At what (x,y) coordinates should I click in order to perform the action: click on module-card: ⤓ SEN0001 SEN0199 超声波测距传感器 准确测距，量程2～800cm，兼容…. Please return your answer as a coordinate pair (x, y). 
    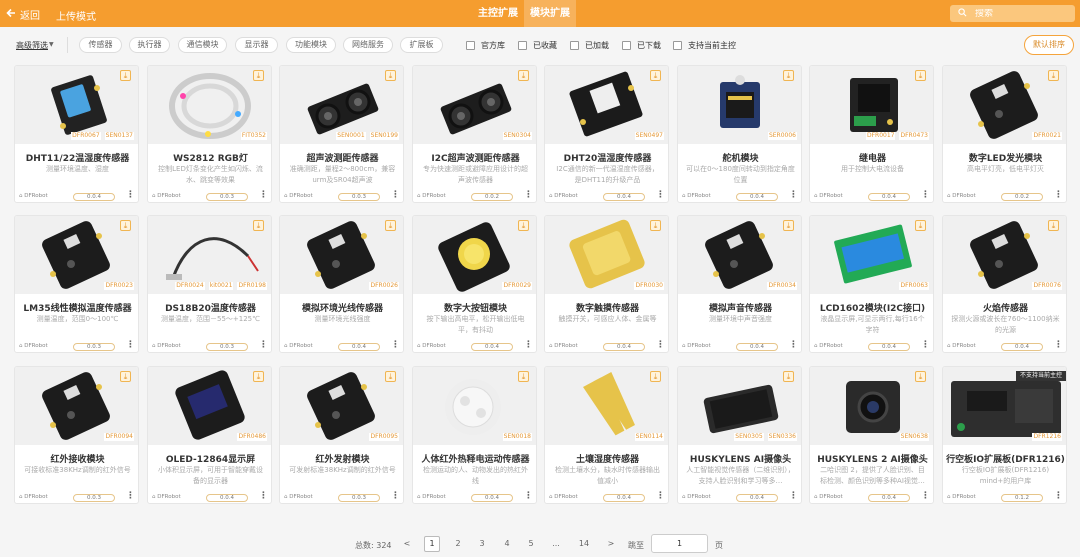
    Looking at the image, I should click on (341, 134).